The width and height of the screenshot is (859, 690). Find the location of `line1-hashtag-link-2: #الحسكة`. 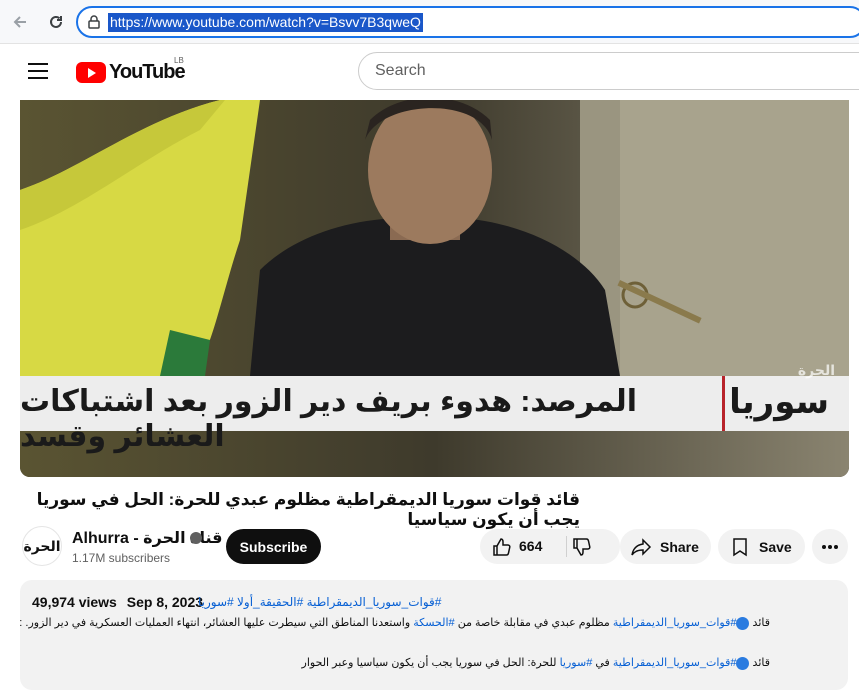

line1-hashtag-link-2: #الحسكة is located at coordinates (433, 623).